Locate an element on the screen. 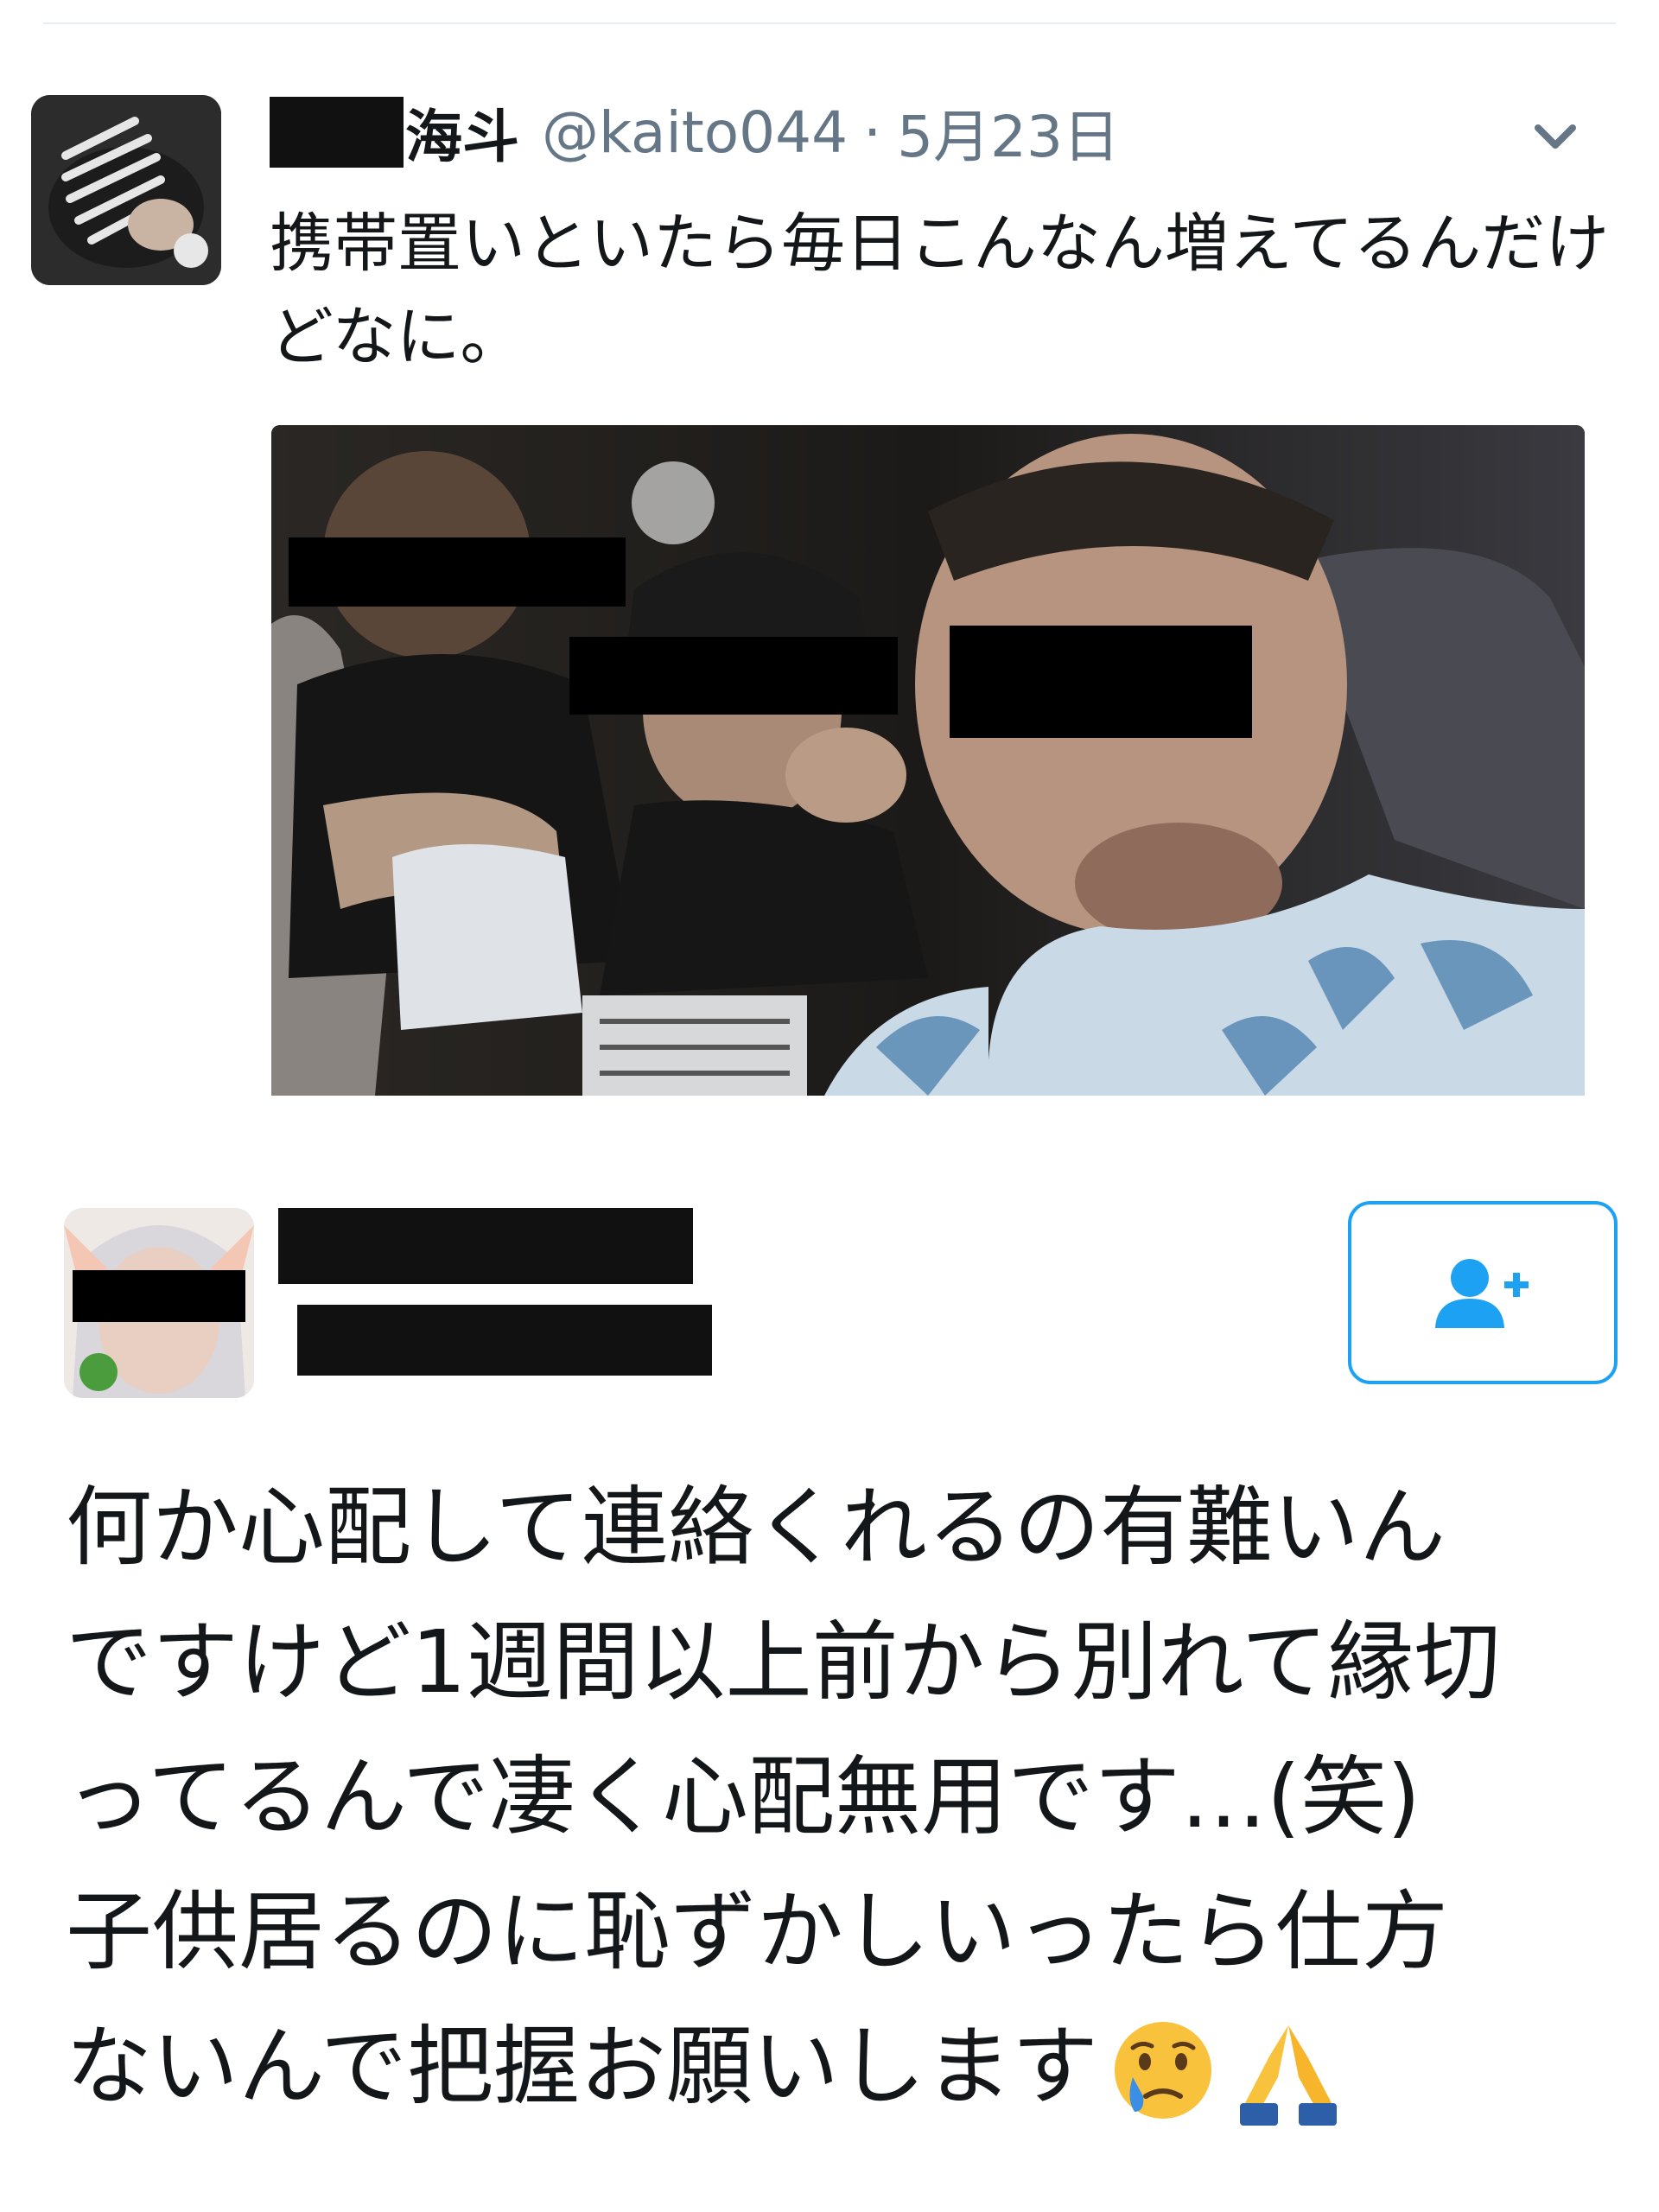 The height and width of the screenshot is (2212, 1659). tweet-text-line-last: ないんで把握お願いします is located at coordinates (843, 2066).